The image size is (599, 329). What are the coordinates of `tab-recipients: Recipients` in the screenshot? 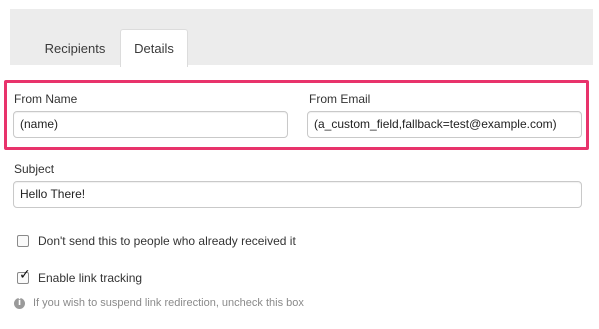 It's located at (75, 49).